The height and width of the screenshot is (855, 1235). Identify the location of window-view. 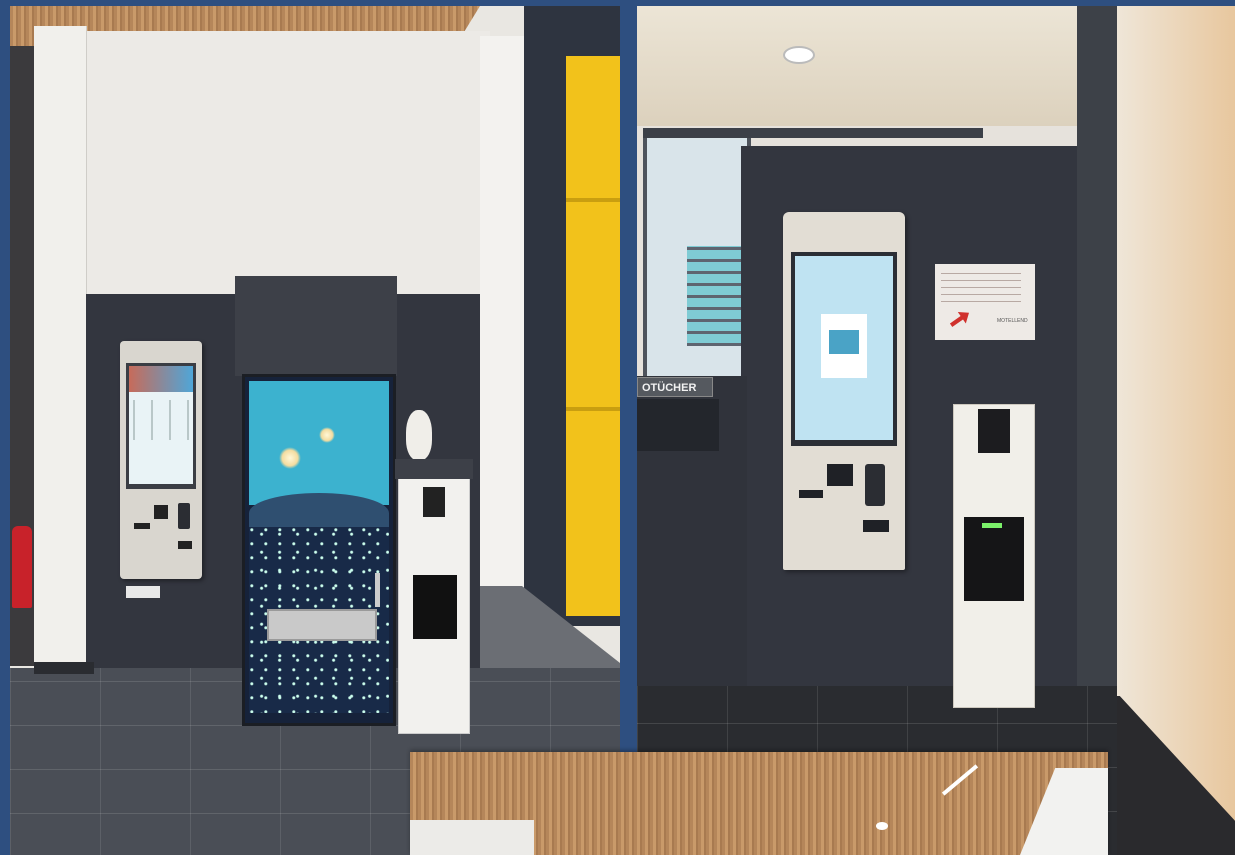
(697, 256).